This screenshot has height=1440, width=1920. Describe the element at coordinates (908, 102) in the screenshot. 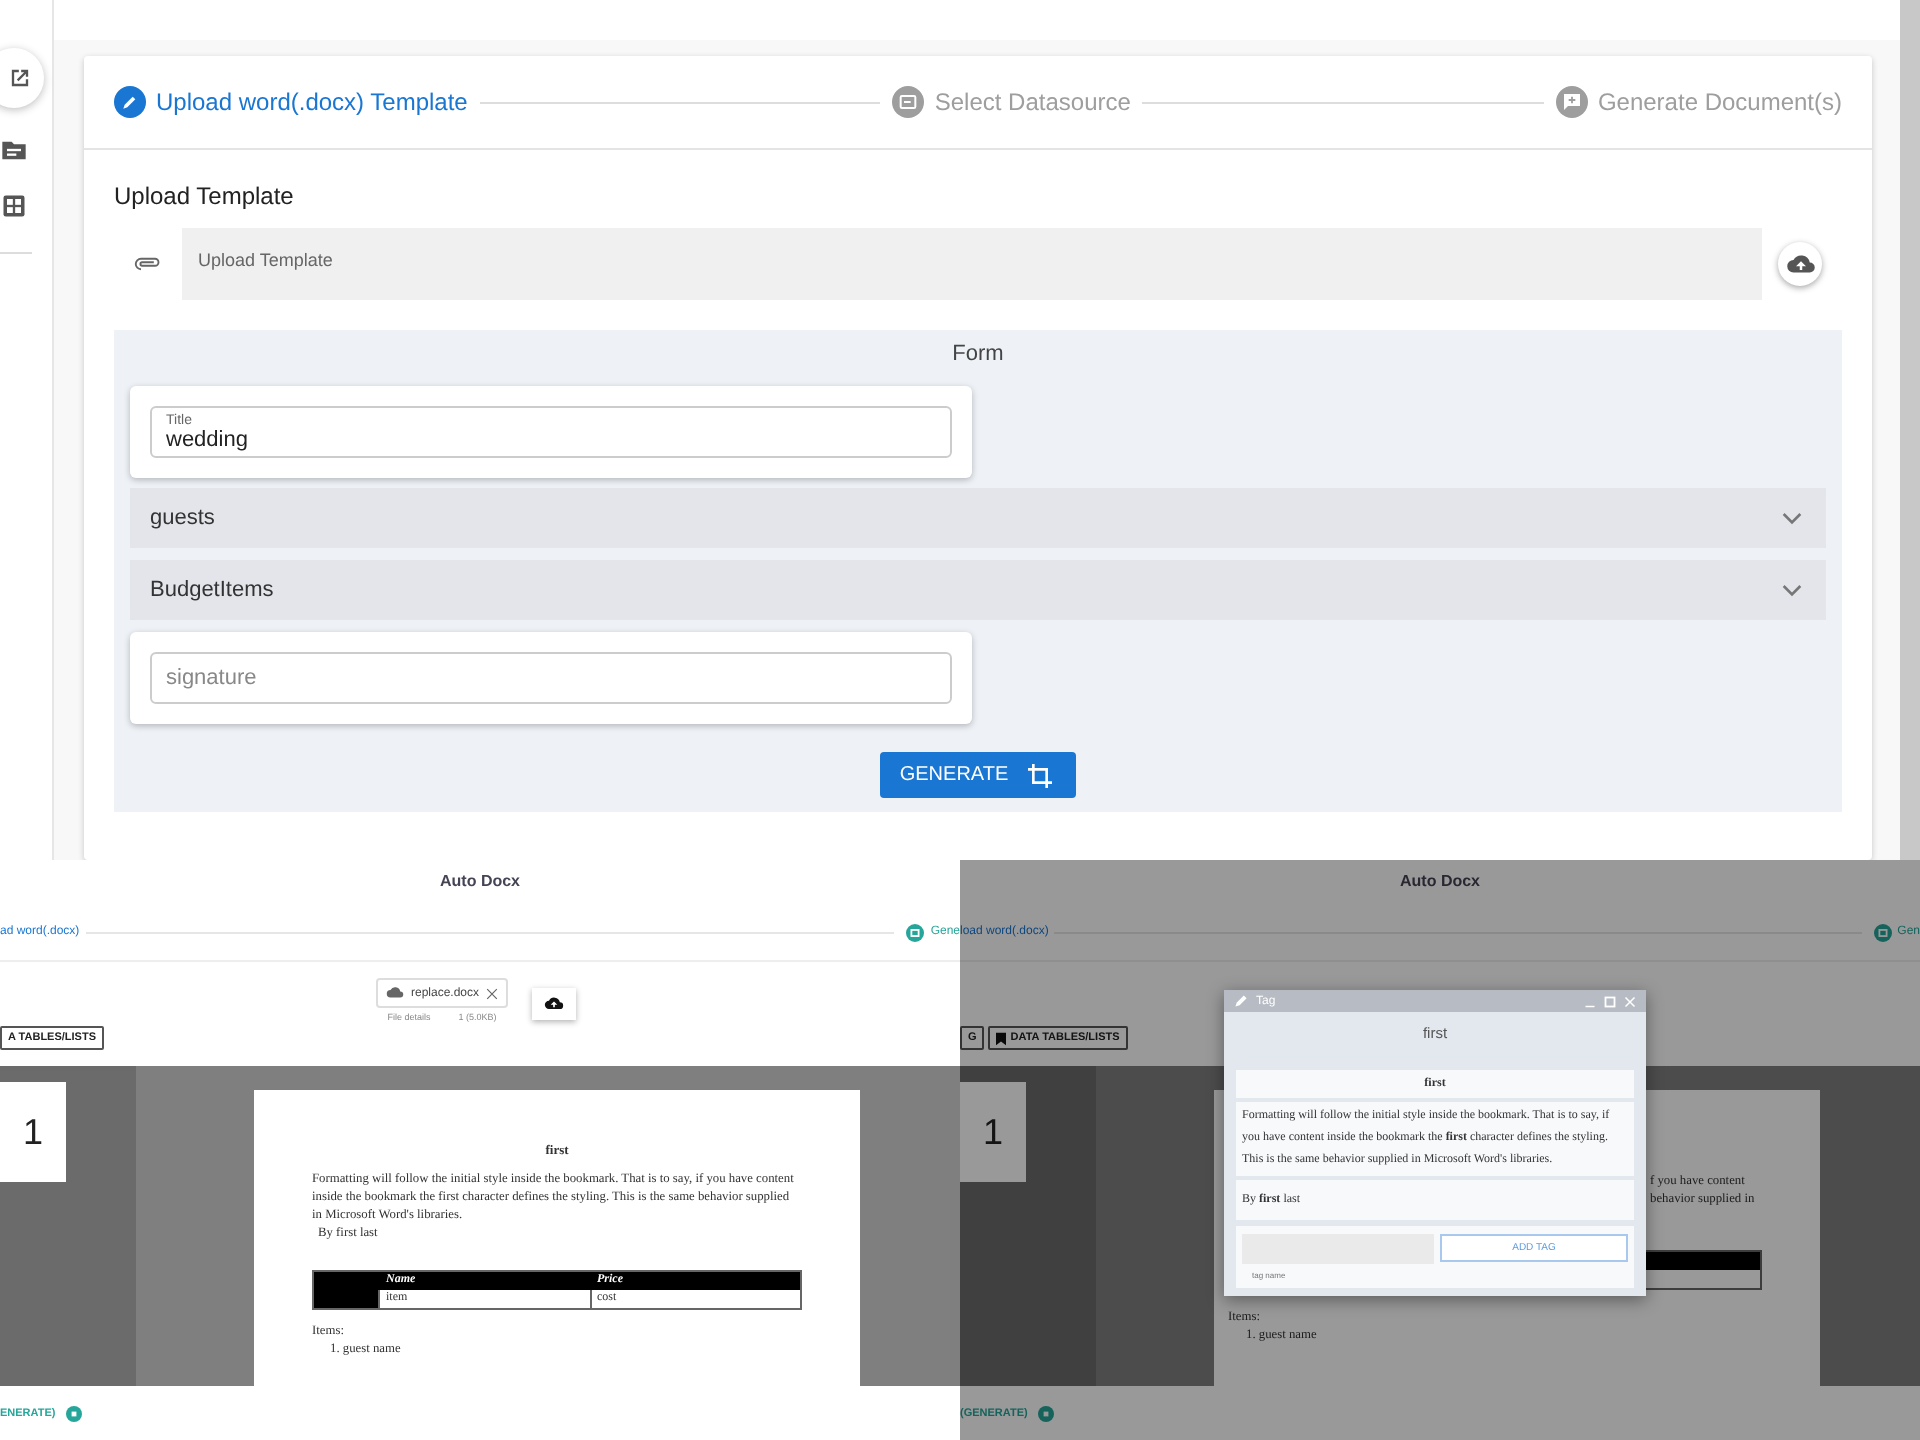

I see `input-icon` at that location.